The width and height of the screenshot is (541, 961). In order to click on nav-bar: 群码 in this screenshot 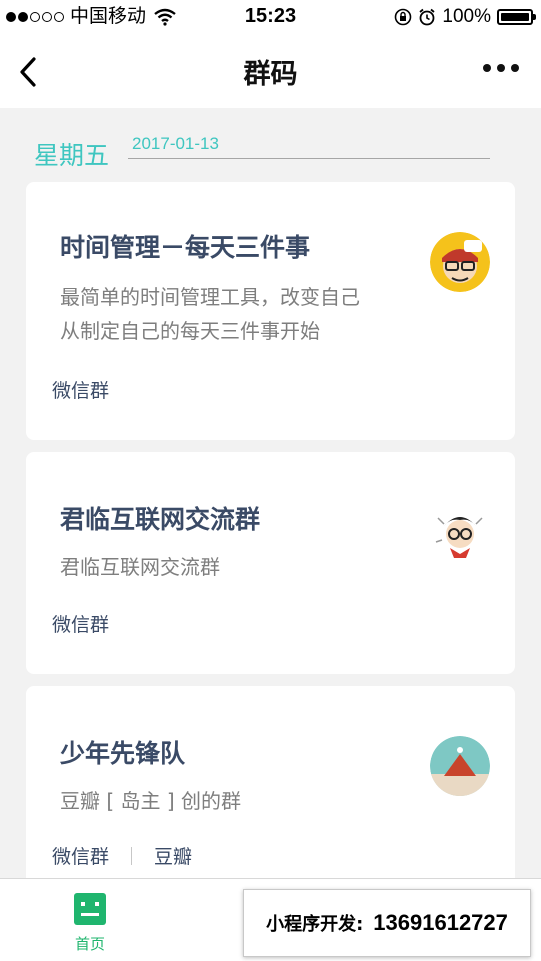, I will do `click(270, 71)`.